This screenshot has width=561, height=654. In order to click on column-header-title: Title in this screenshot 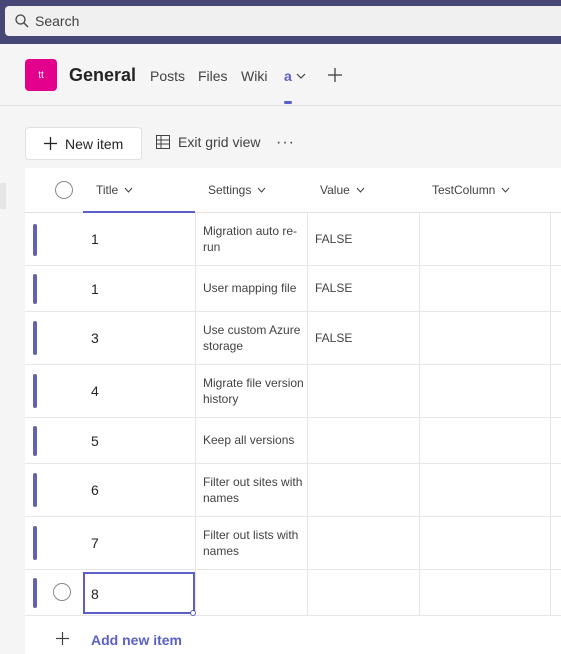, I will do `click(114, 190)`.